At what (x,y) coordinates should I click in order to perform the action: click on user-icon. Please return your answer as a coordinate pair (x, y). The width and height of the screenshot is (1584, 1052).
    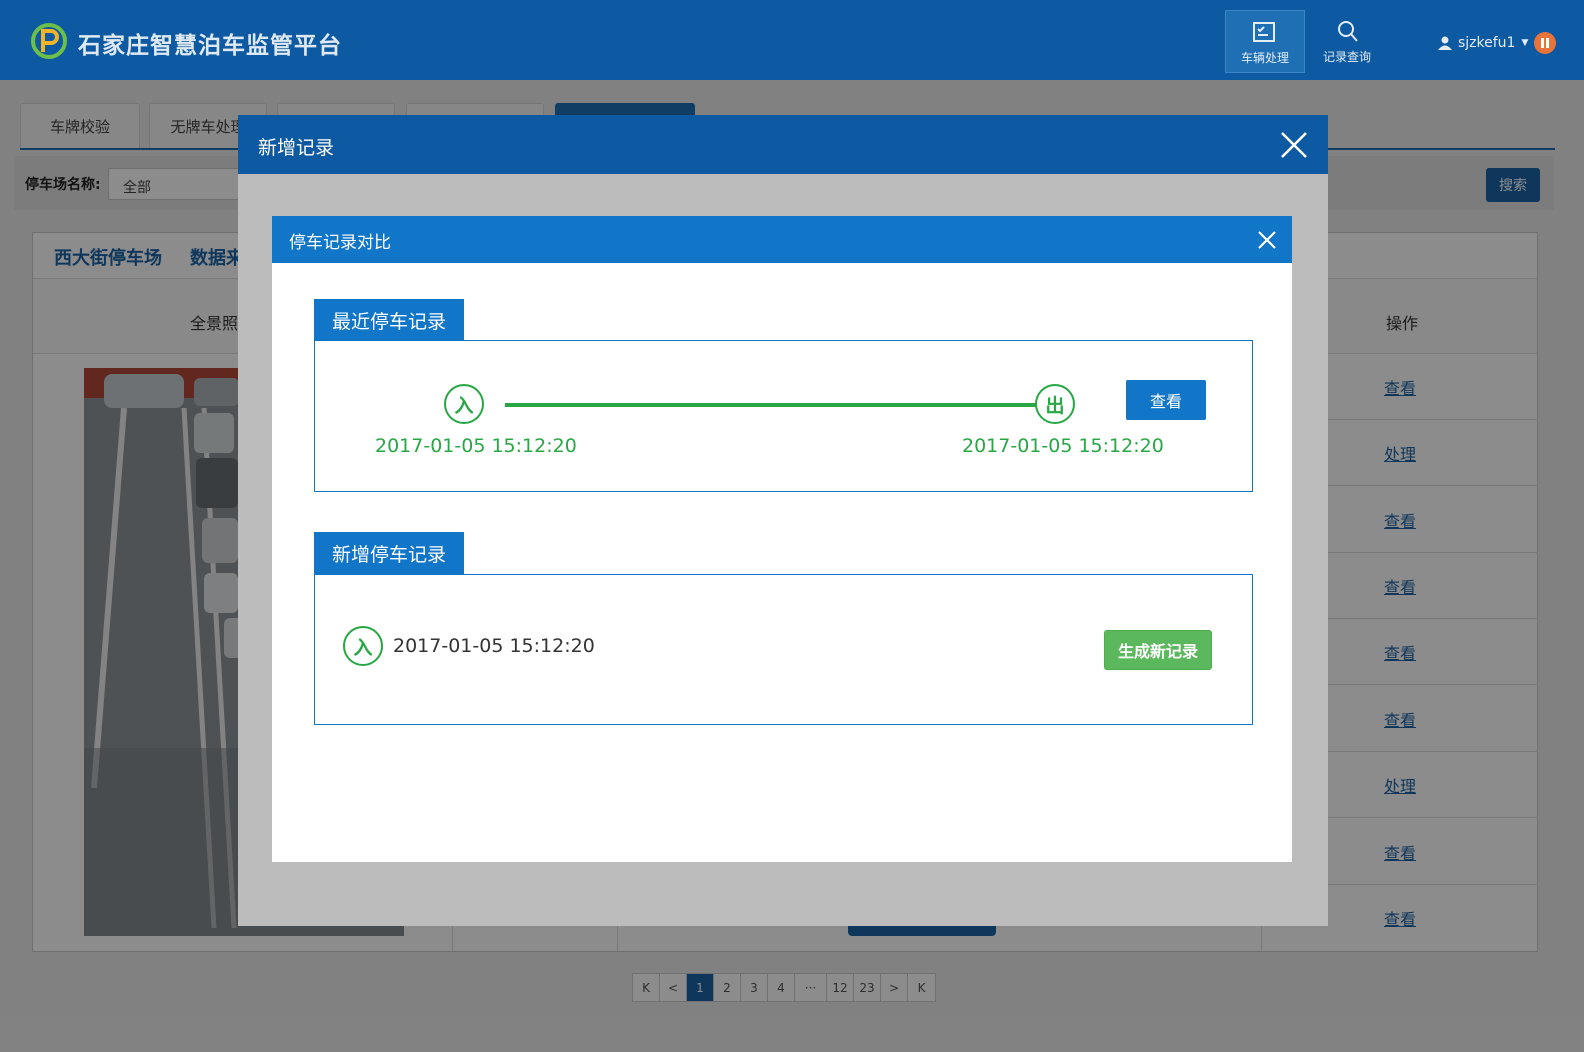
    Looking at the image, I should click on (1445, 43).